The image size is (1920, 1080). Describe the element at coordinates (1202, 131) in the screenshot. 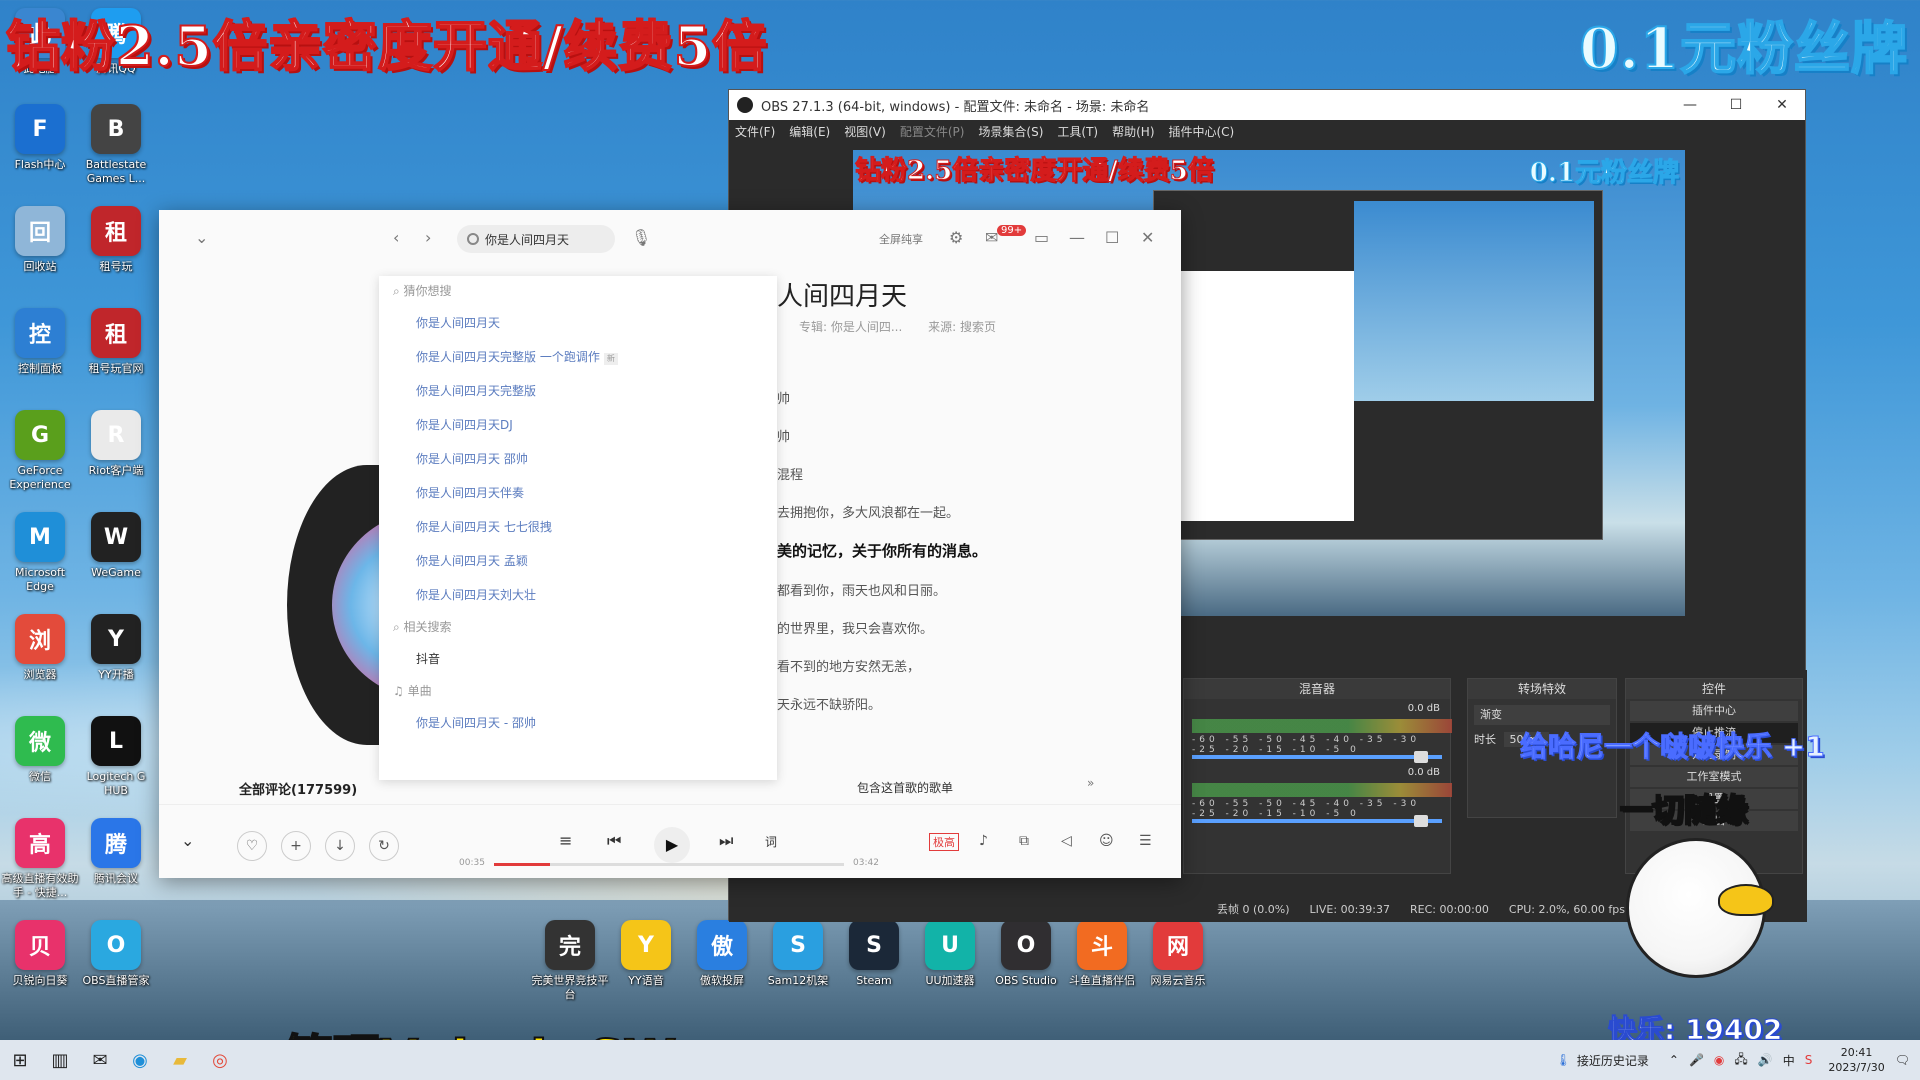

I see `menu-plugins: 插件中心(C)` at that location.